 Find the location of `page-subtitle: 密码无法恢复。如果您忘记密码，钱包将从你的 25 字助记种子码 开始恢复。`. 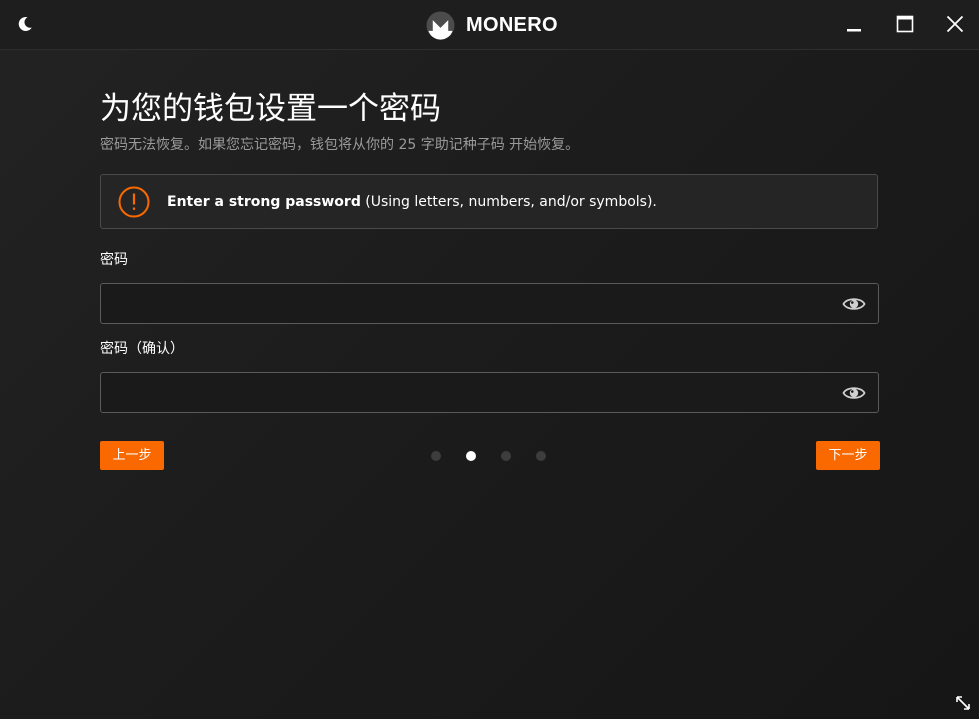

page-subtitle: 密码无法恢复。如果您忘记密码，钱包将从你的 25 字助记种子码 开始恢复。 is located at coordinates (340, 145).